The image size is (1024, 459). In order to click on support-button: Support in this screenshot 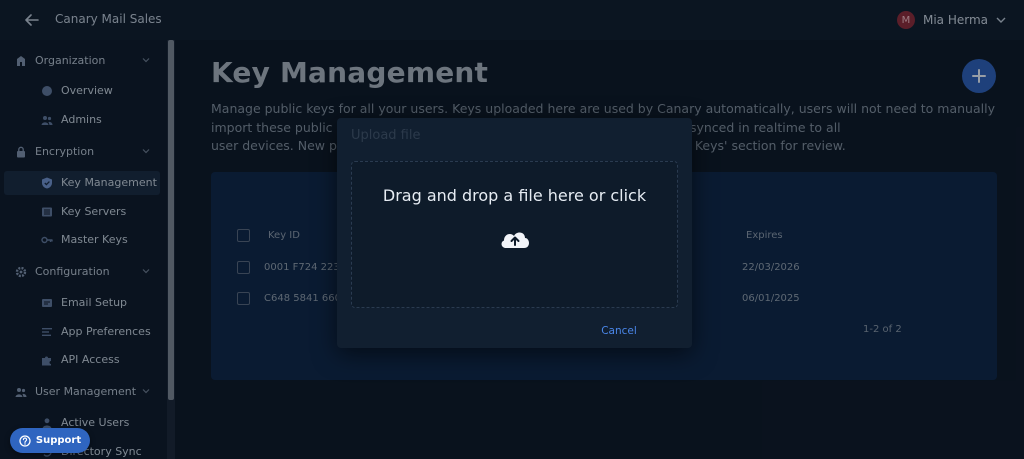, I will do `click(50, 440)`.